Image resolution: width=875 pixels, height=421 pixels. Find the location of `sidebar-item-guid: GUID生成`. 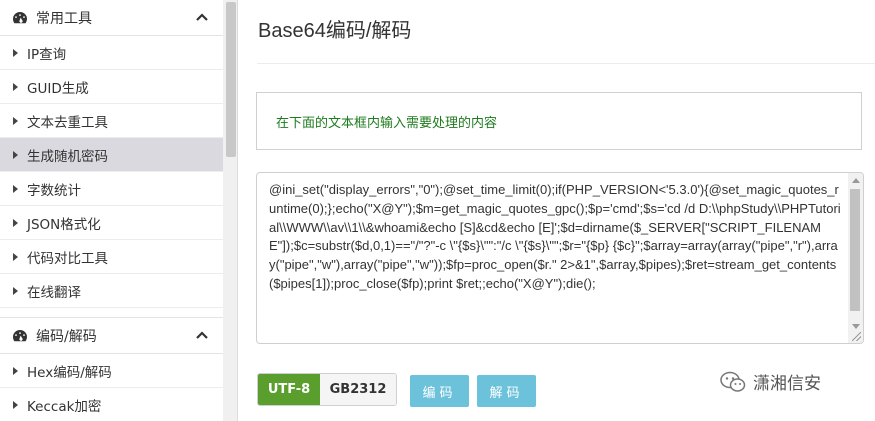

sidebar-item-guid: GUID生成 is located at coordinates (111, 87).